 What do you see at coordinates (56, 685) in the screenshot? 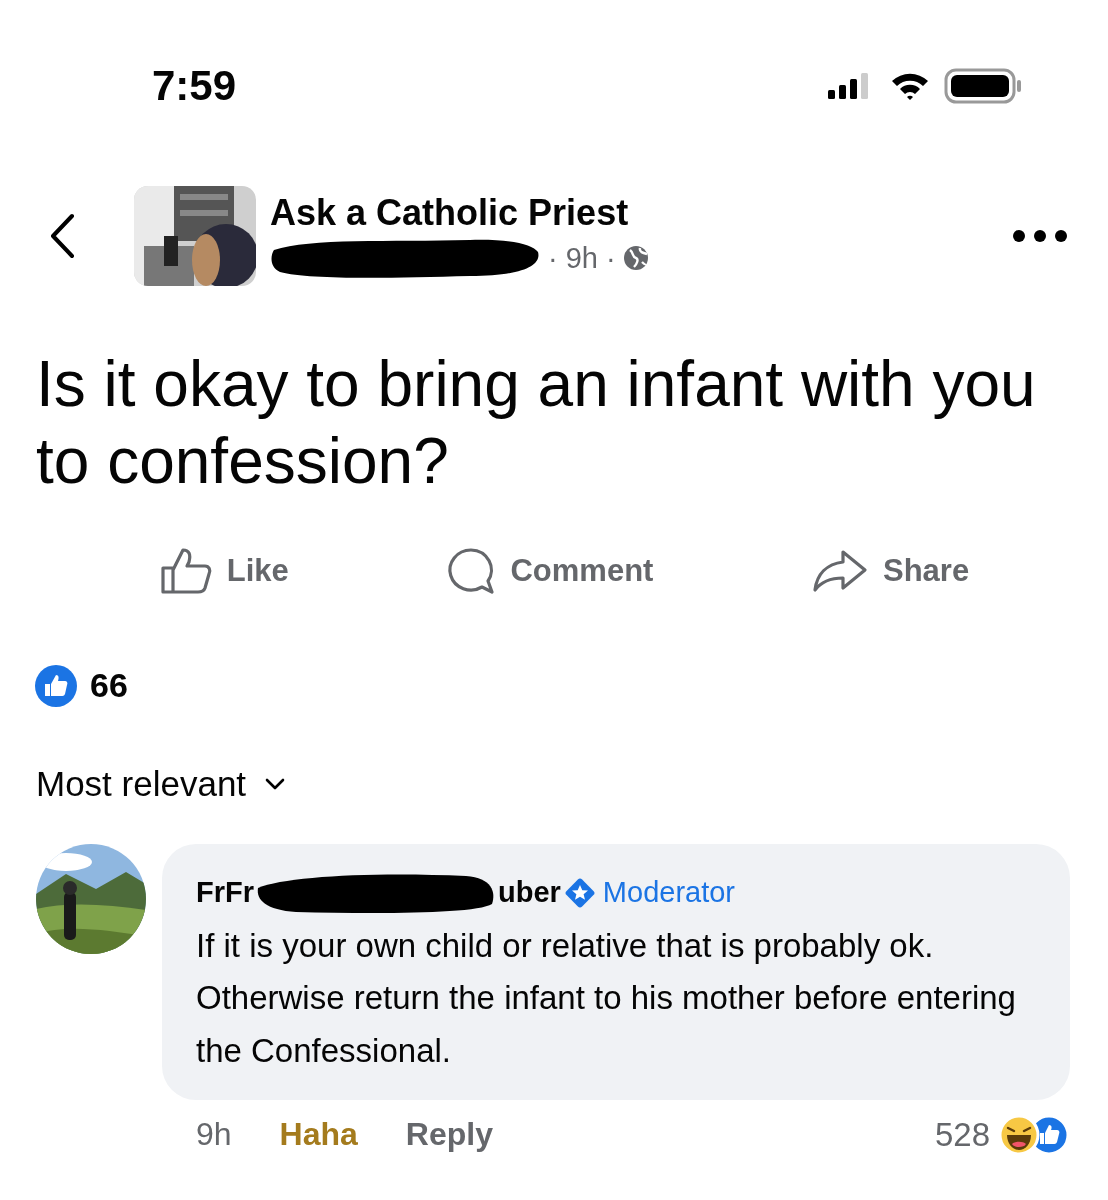
I see `like-reaction-icon` at bounding box center [56, 685].